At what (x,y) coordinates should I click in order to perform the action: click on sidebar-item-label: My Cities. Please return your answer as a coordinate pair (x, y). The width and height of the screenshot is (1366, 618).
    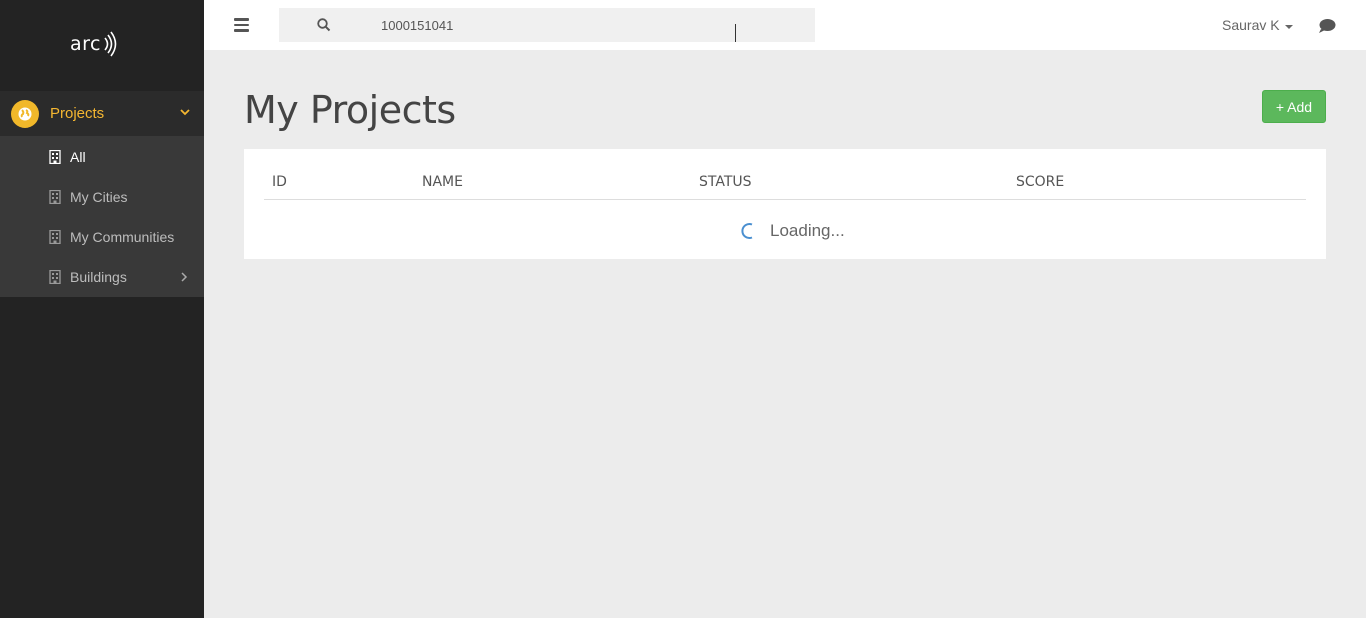
    Looking at the image, I should click on (99, 197).